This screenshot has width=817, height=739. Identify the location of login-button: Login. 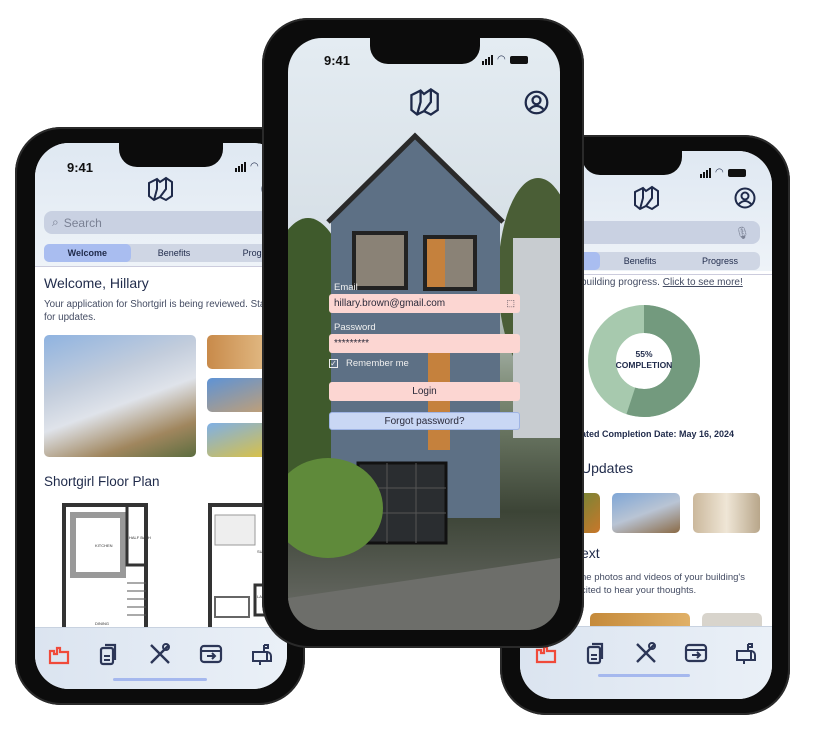
(424, 391).